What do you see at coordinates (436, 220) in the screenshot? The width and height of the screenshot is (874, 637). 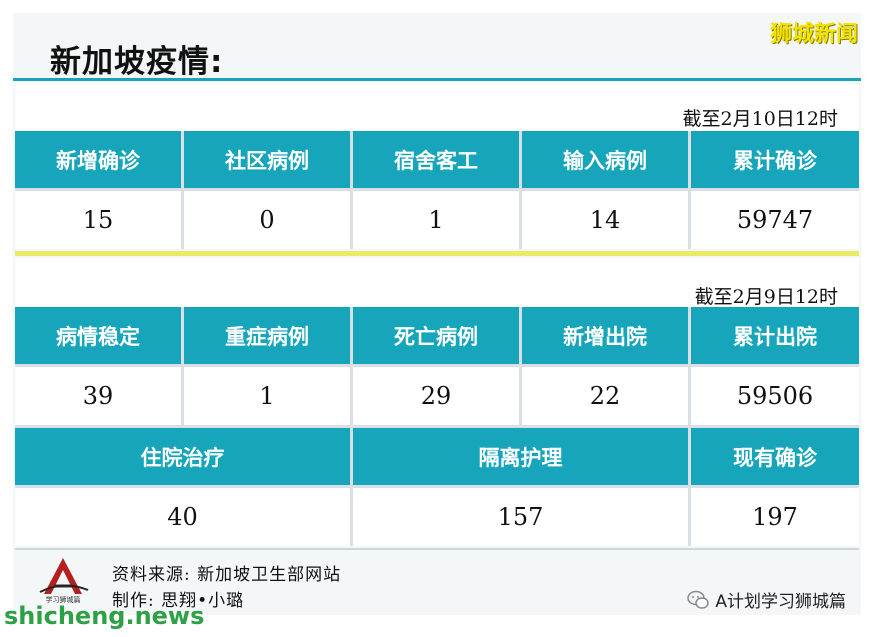 I see `value-dormitory-workers: 1` at bounding box center [436, 220].